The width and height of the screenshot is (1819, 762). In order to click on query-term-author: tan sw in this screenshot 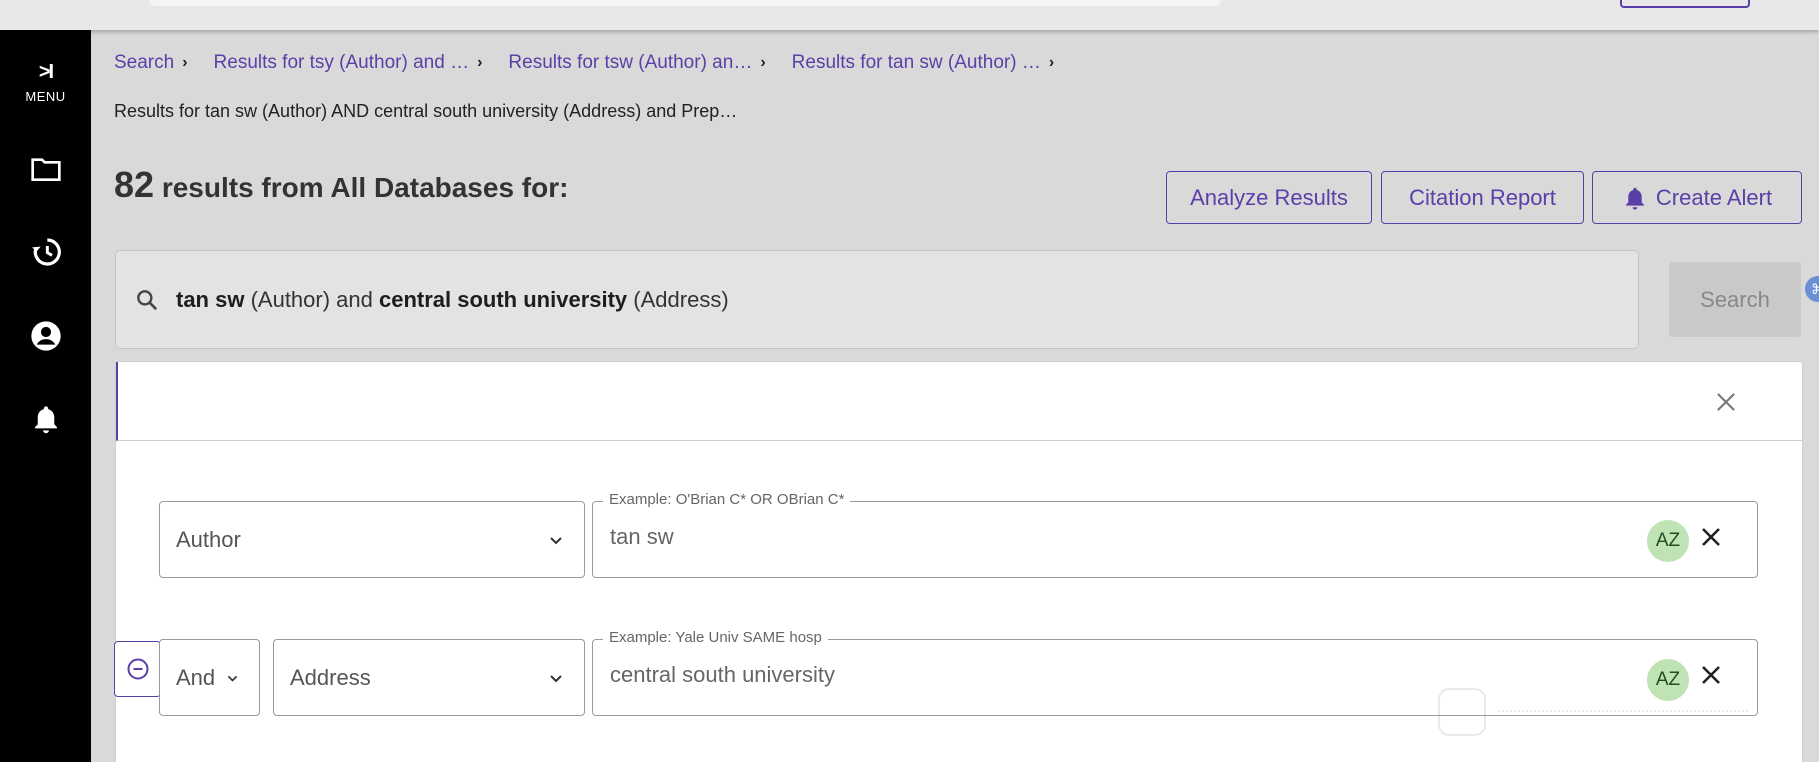, I will do `click(210, 299)`.